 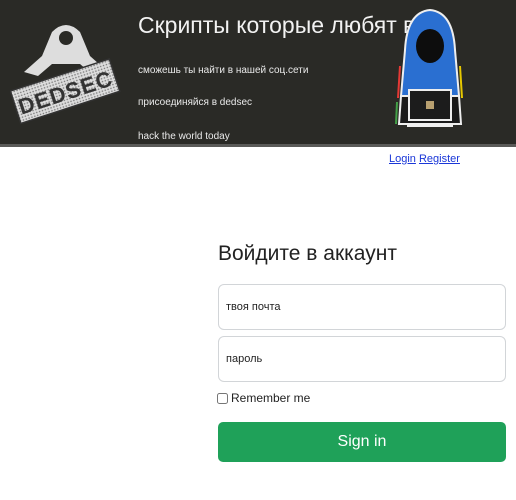 I want to click on auth-links: Login Register, so click(x=424, y=159).